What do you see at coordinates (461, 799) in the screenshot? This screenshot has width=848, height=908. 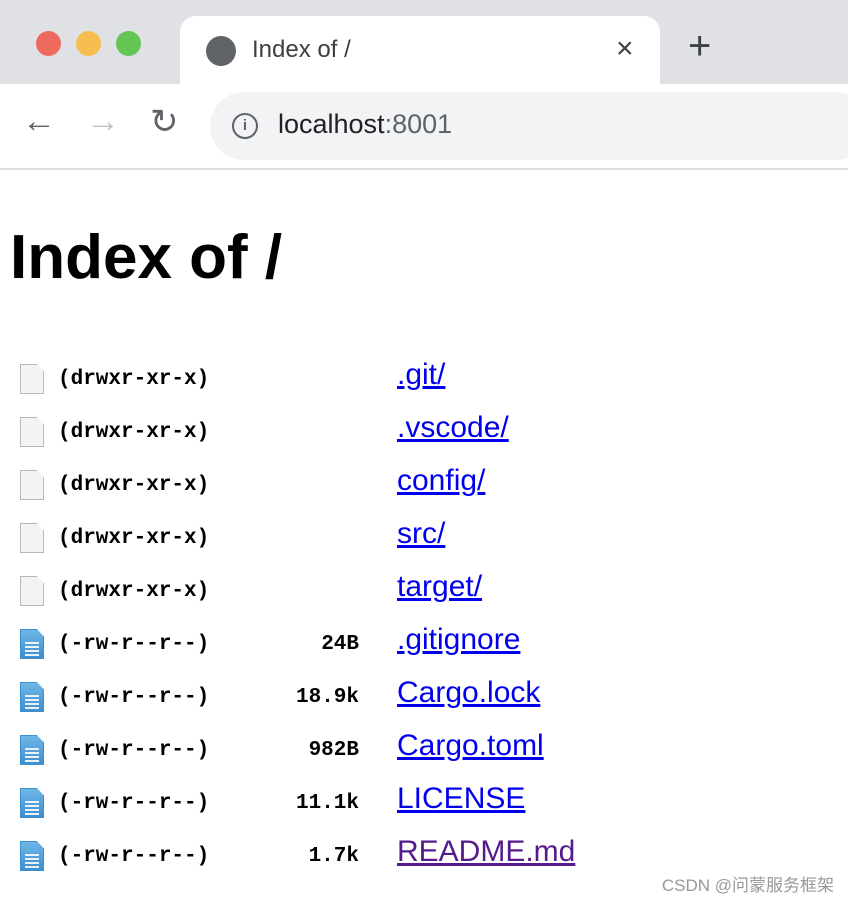 I see `file-link: LICENSE` at bounding box center [461, 799].